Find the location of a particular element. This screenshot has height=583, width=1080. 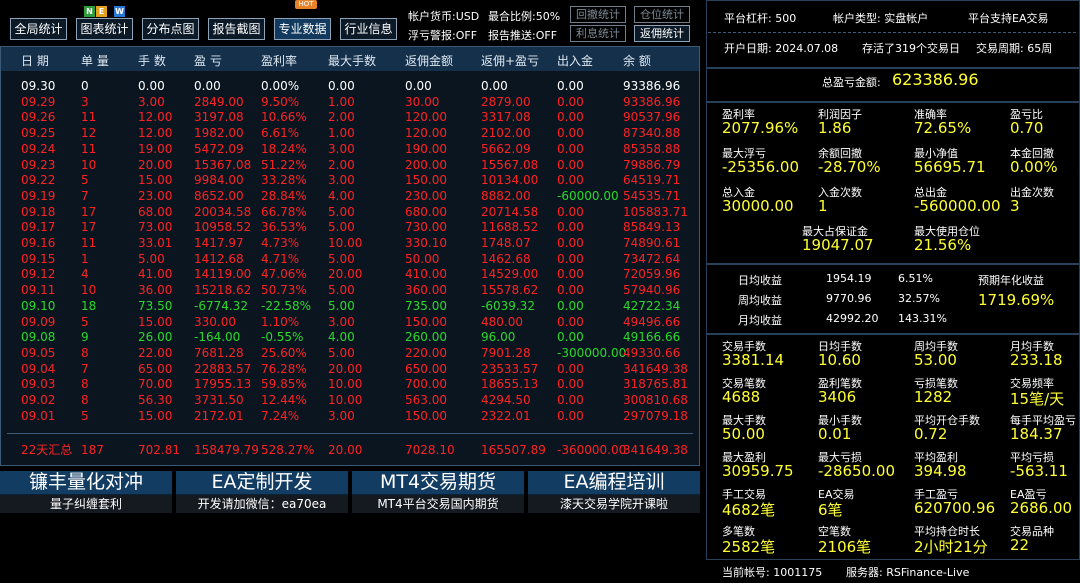

banner-subtitle: 漆天交易学院开课啦 is located at coordinates (614, 504).